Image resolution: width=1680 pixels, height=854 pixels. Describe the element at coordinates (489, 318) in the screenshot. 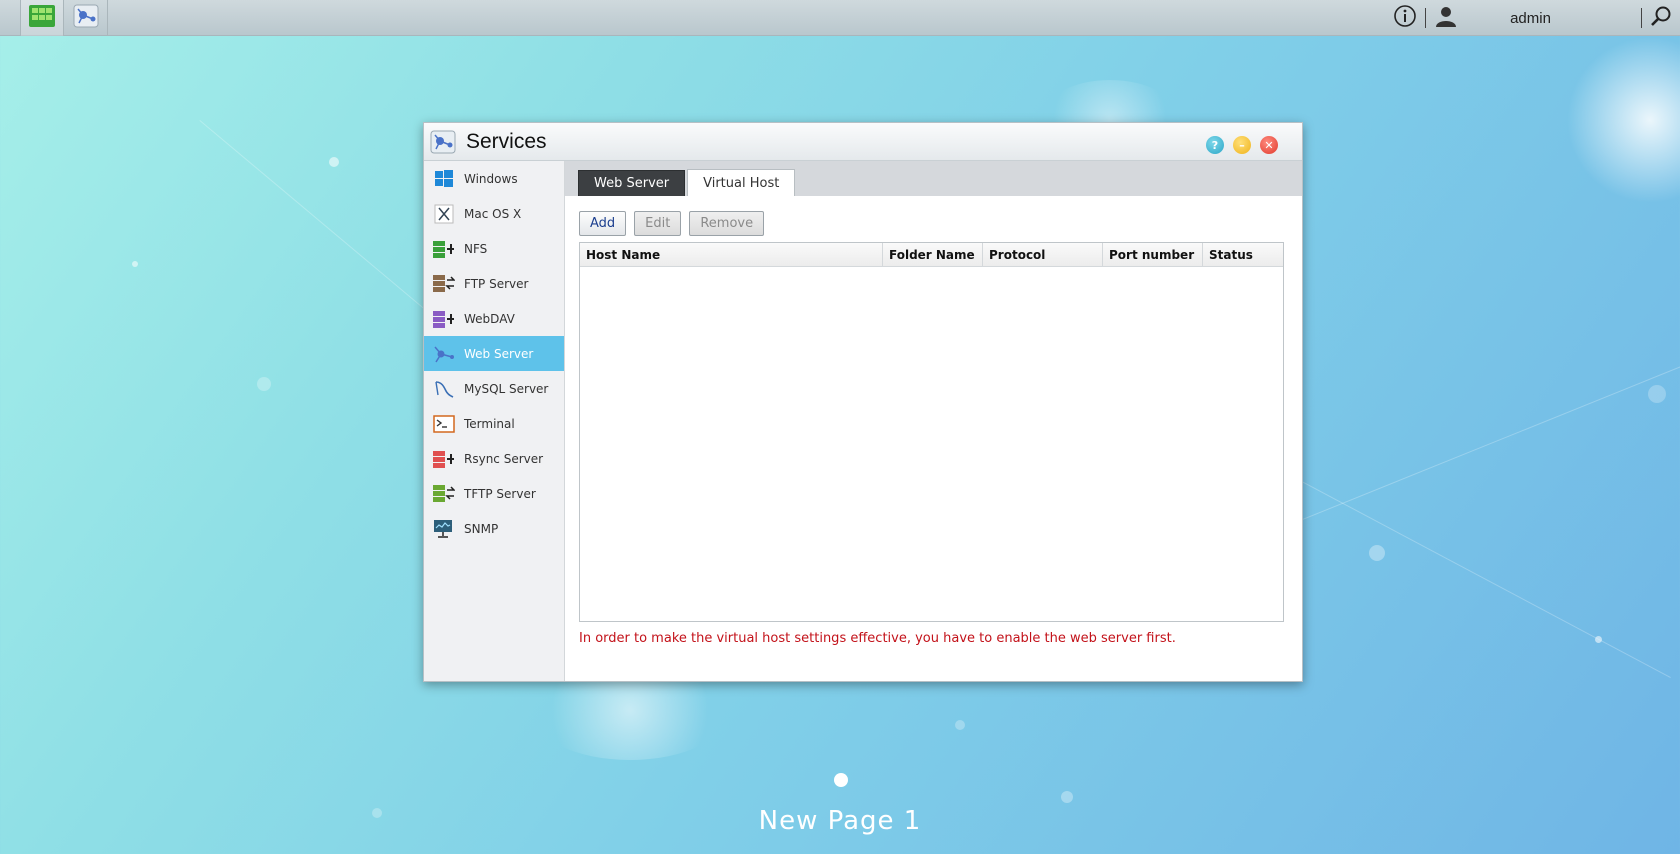

I see `sidebar-item-label: WebDAV` at that location.